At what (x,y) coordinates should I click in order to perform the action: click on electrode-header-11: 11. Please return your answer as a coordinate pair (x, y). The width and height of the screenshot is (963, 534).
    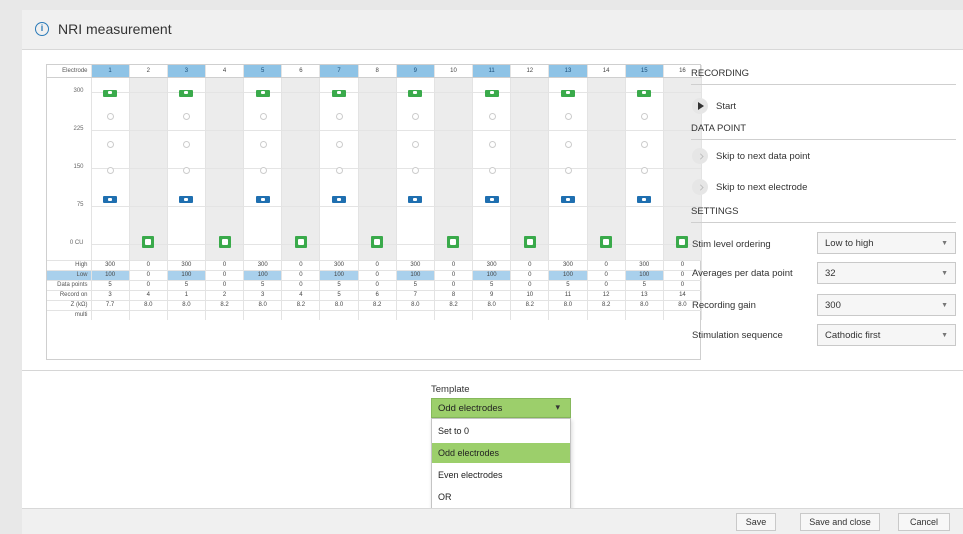
    Looking at the image, I should click on (492, 71).